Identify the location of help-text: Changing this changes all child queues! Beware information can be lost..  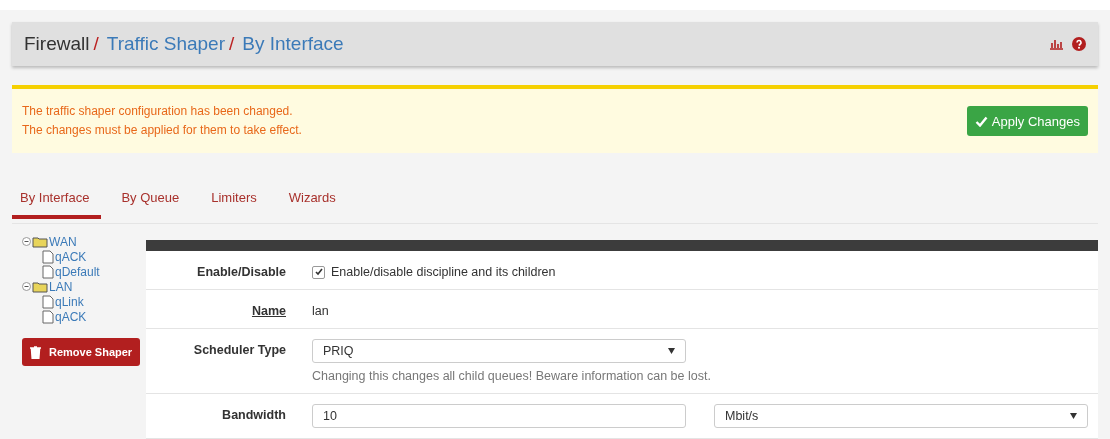
(512, 376).